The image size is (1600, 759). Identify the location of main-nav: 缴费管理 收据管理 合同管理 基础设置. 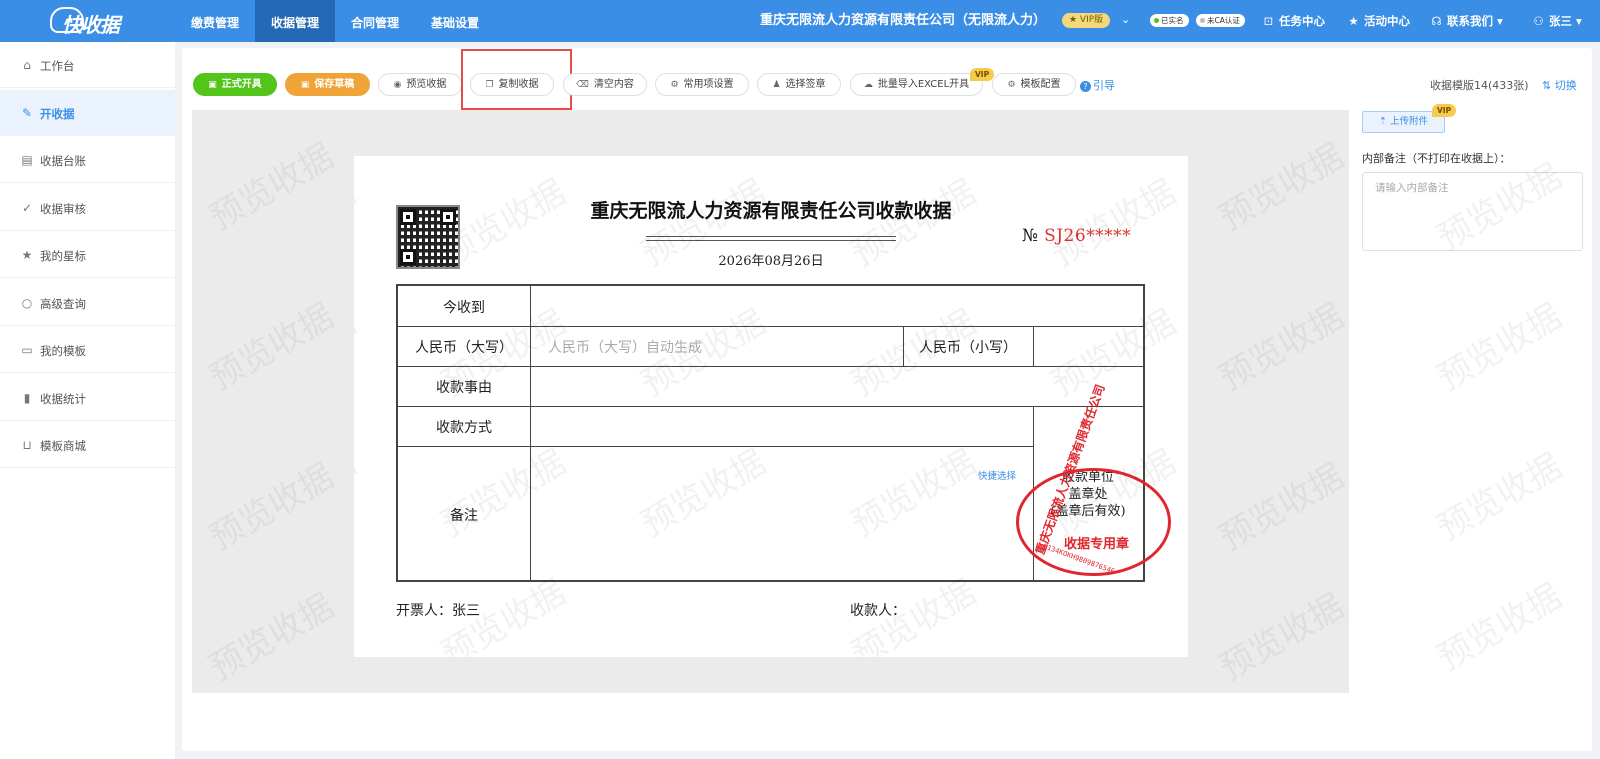
(335, 21).